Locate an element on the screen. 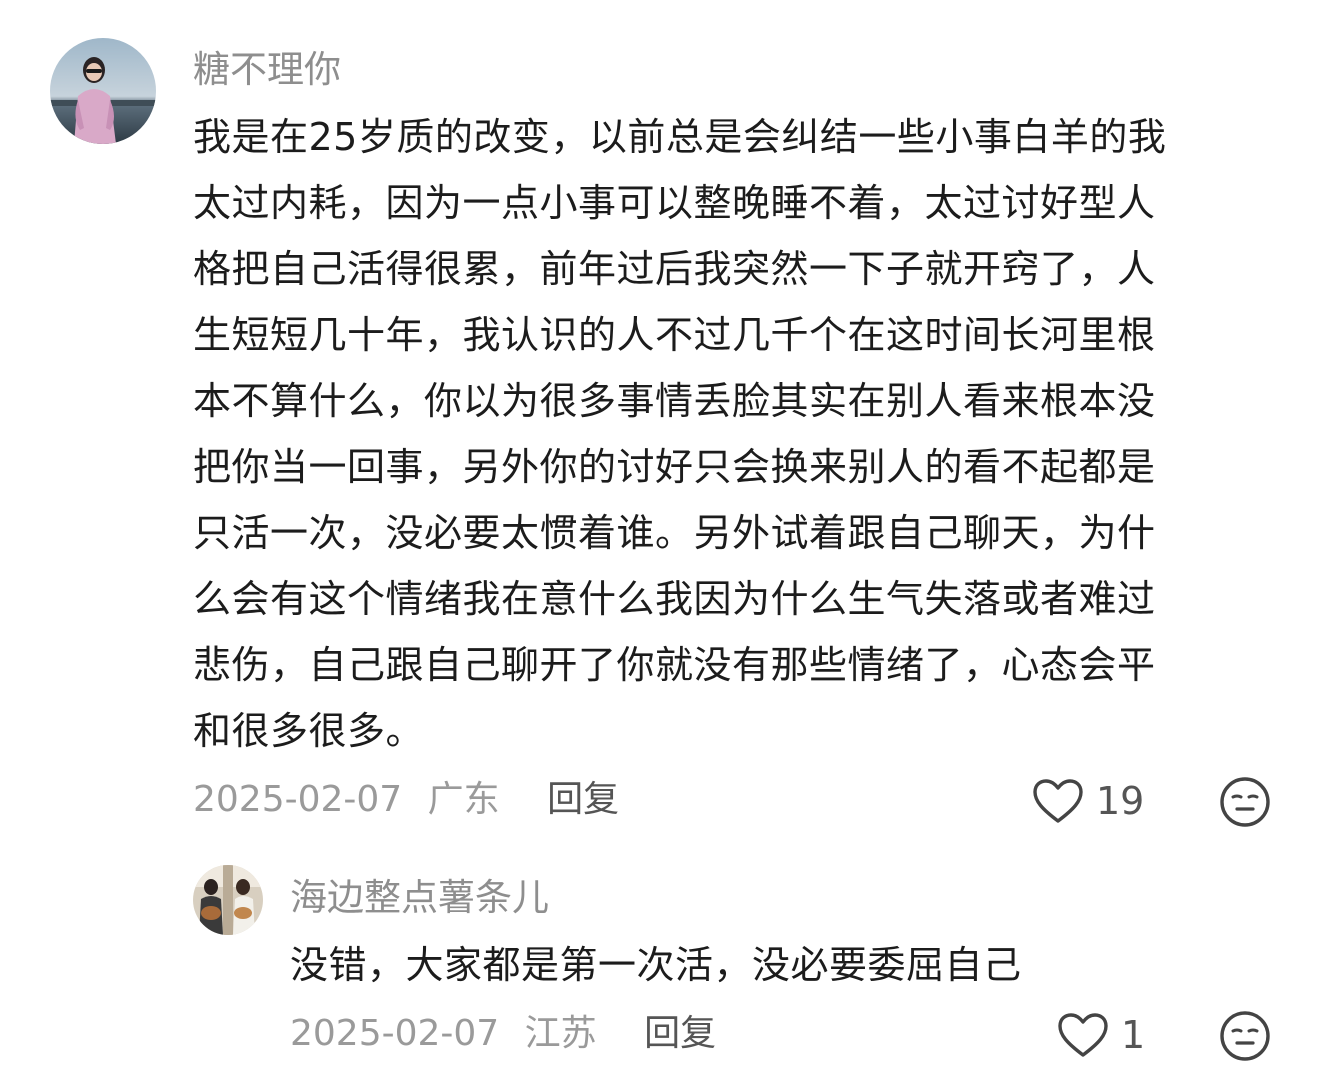  like-count: 1 is located at coordinates (1133, 1035).